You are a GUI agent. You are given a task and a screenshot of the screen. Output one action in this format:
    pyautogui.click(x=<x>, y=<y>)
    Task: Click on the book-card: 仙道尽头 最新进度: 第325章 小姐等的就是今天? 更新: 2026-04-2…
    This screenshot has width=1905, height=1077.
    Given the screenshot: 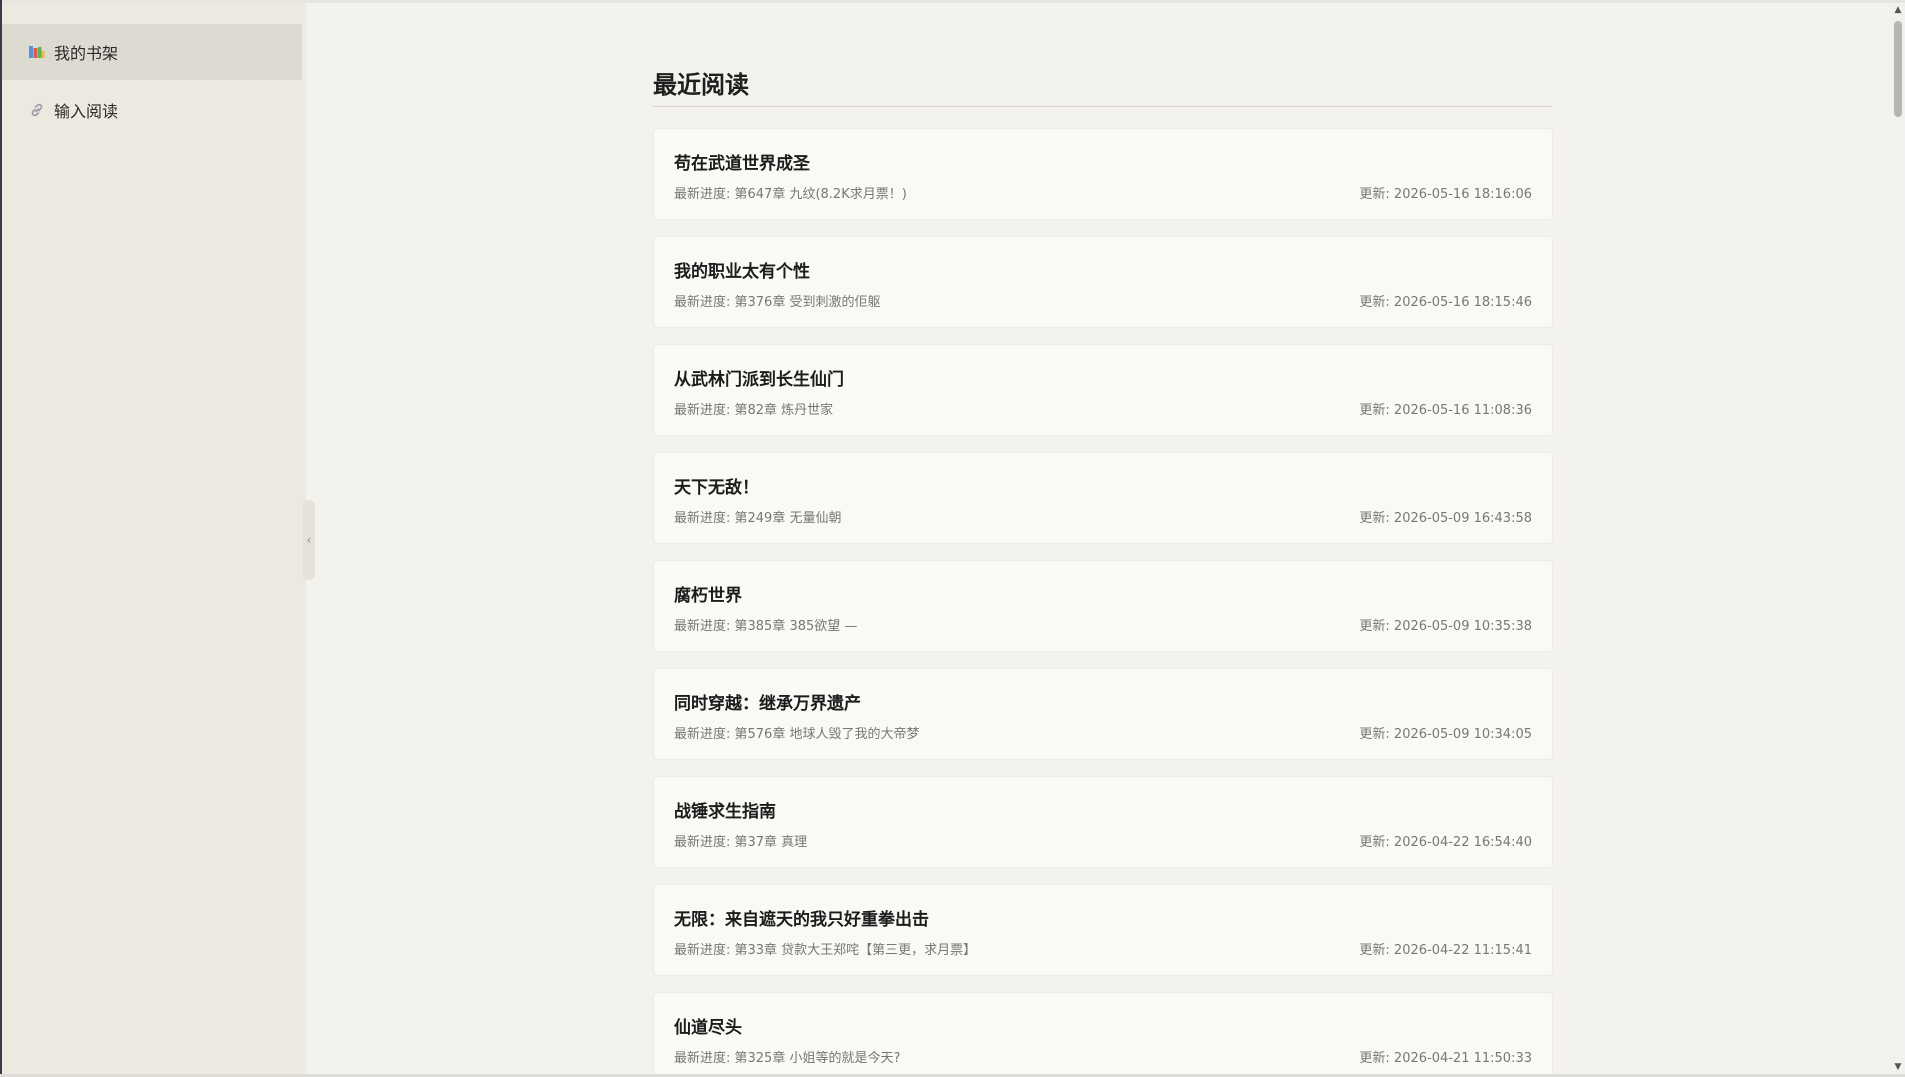 What is the action you would take?
    pyautogui.click(x=1103, y=1033)
    